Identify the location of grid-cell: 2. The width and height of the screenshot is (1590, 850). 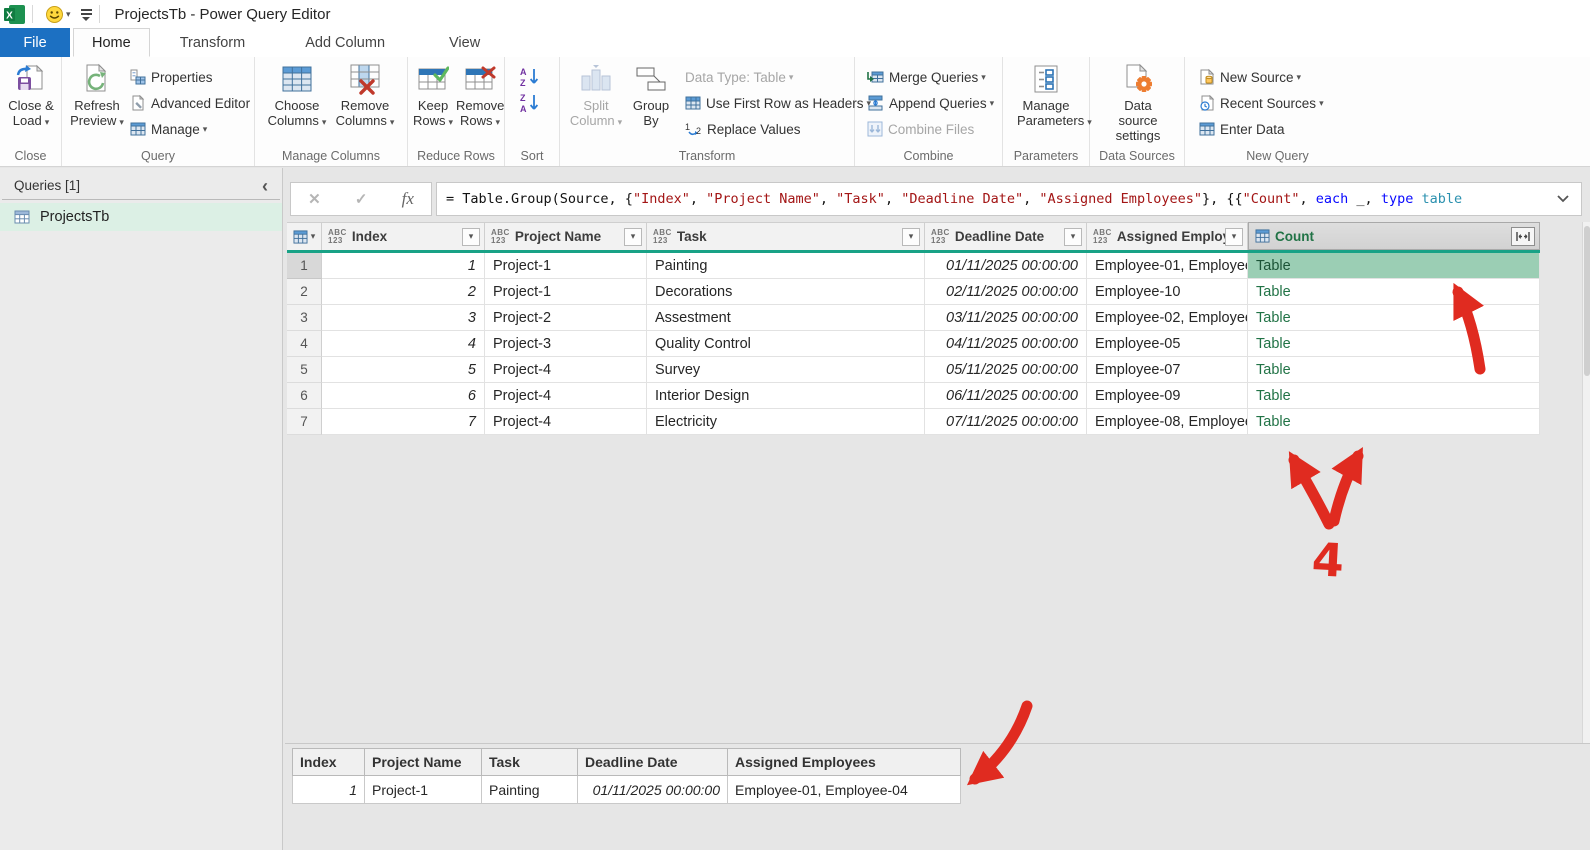
(403, 292).